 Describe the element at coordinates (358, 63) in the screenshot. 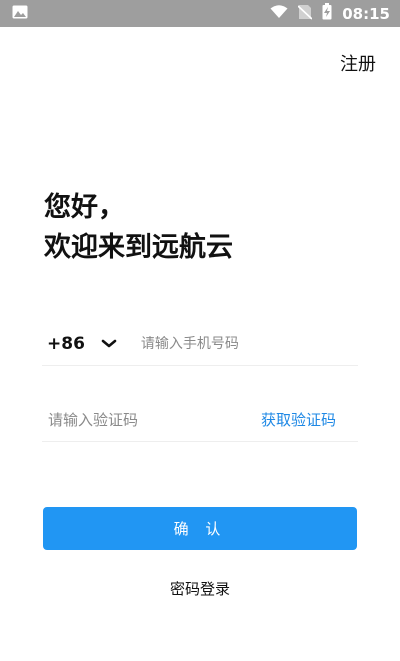

I see `register-link: 注册` at that location.